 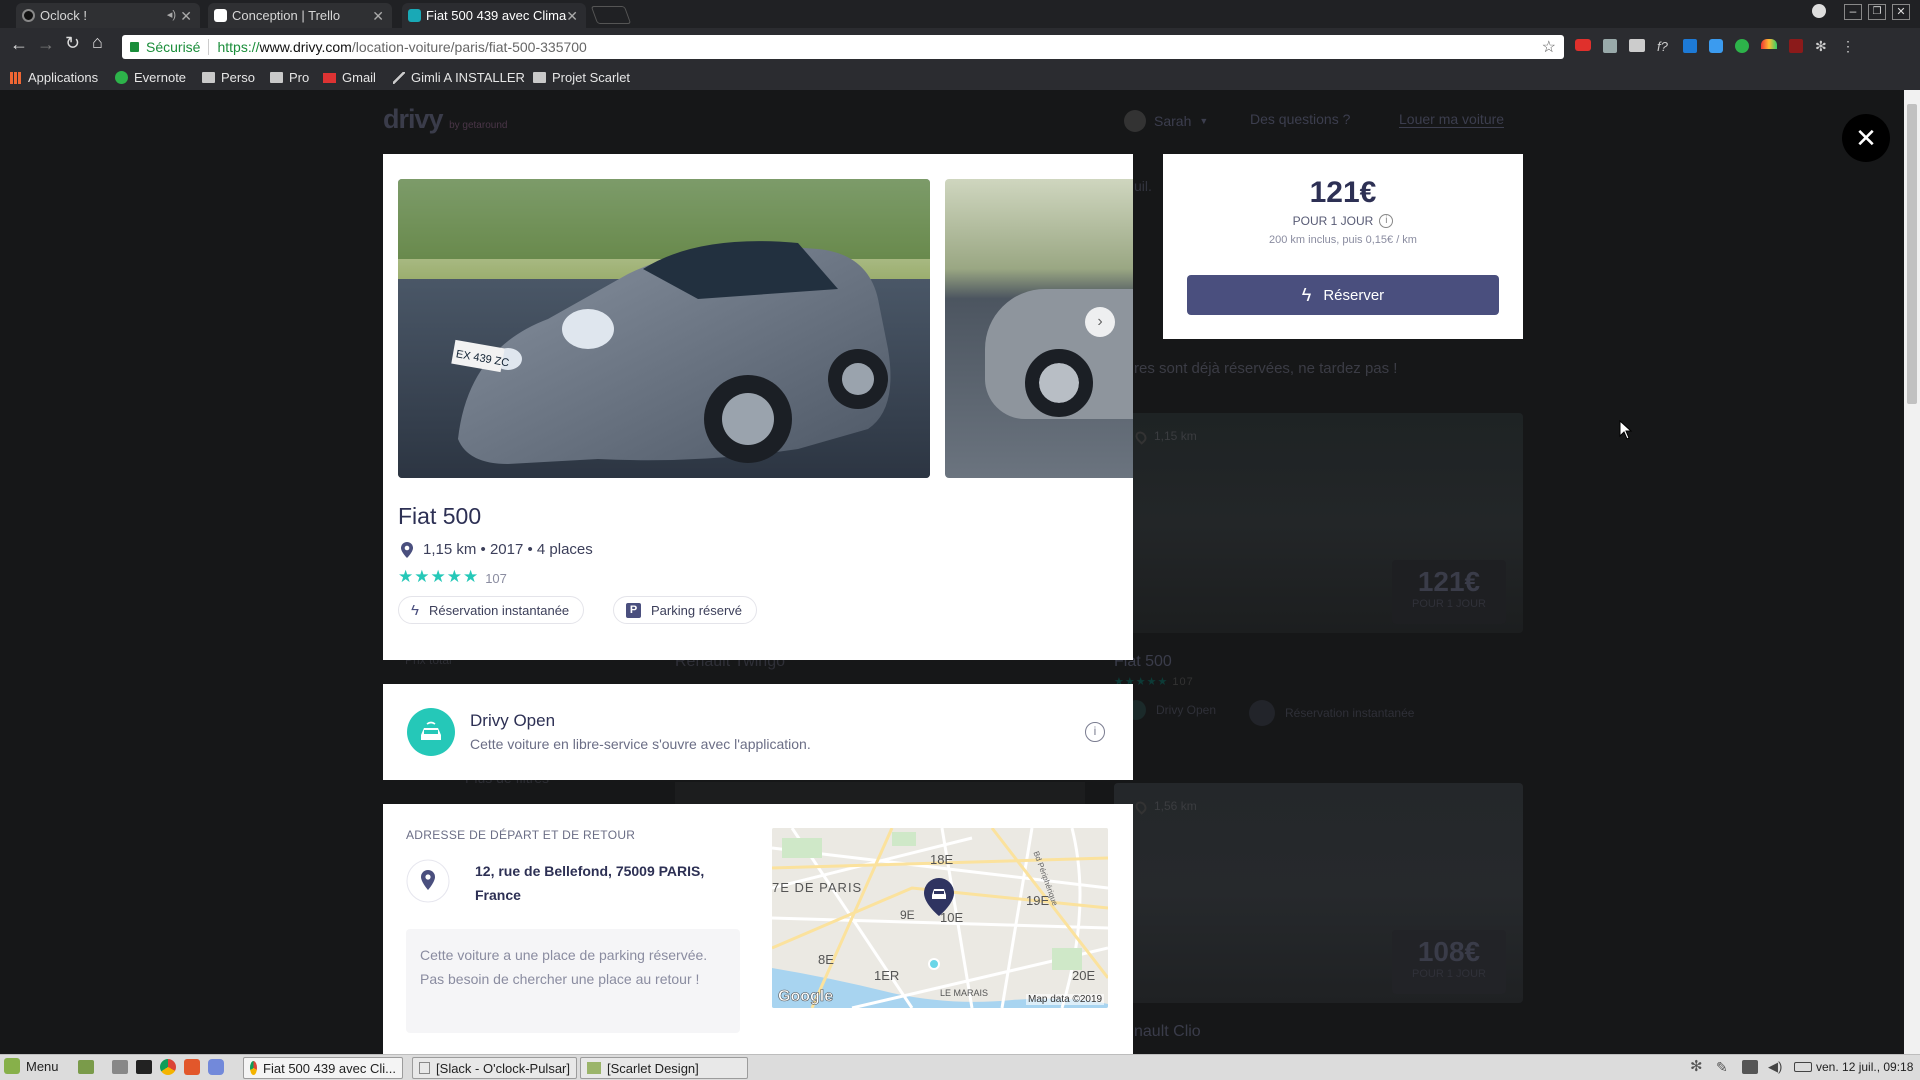 What do you see at coordinates (1698, 1067) in the screenshot?
I see `settings-tray-icon: ✻` at bounding box center [1698, 1067].